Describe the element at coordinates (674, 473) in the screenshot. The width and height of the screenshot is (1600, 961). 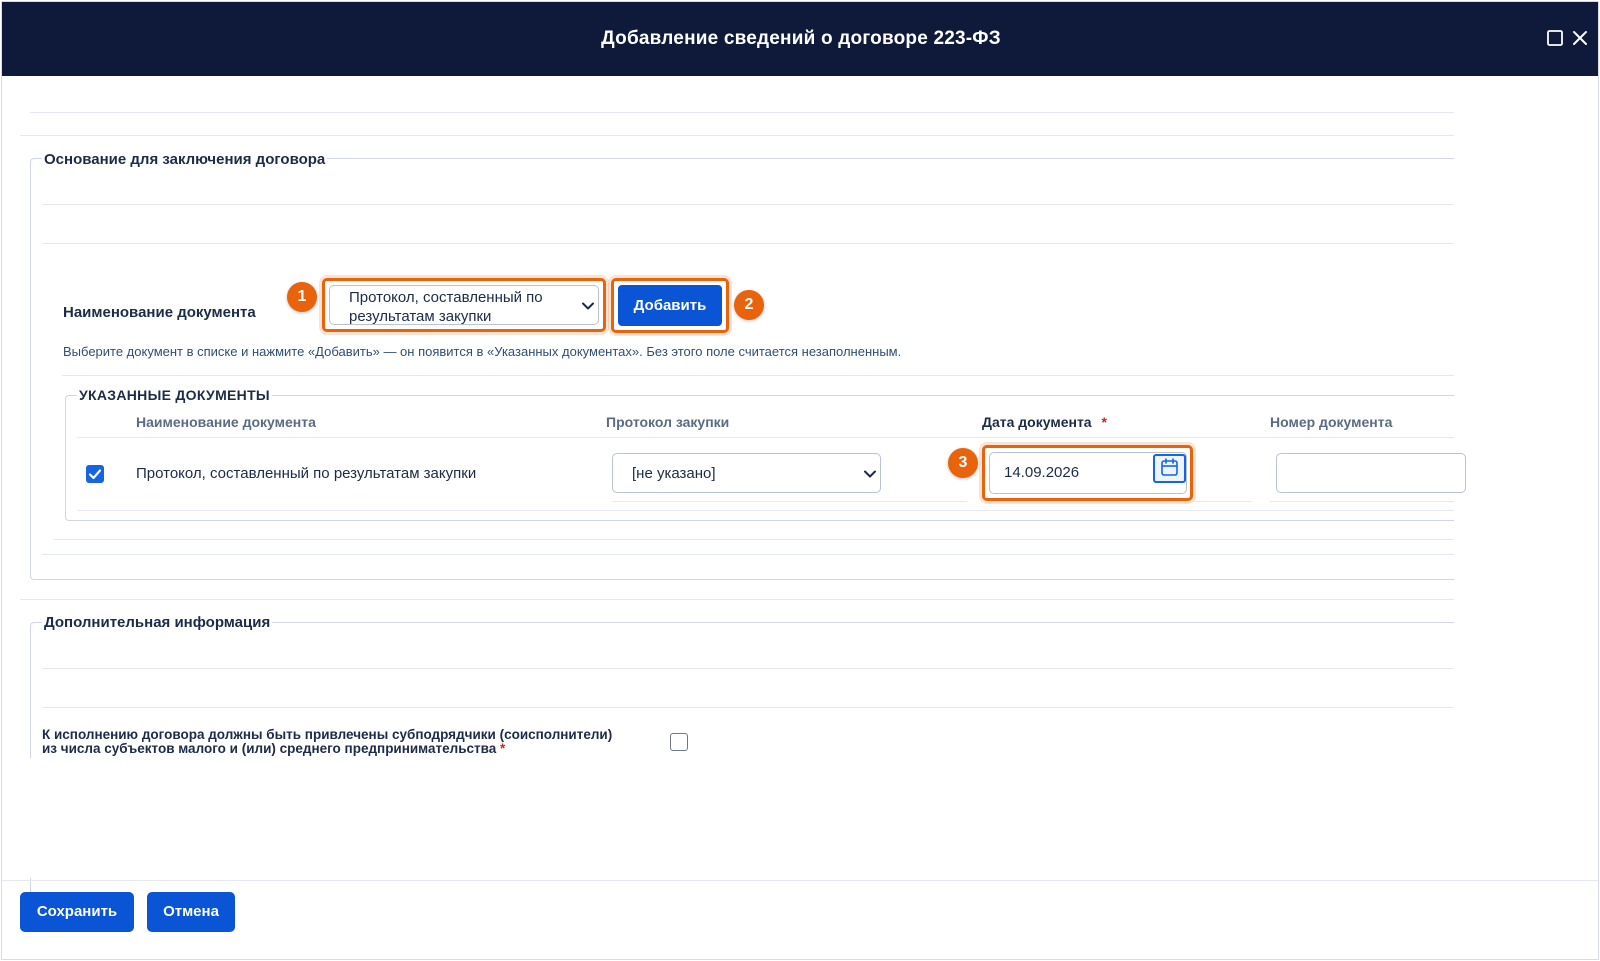
I see `protocol-select-value: [не указано]` at that location.